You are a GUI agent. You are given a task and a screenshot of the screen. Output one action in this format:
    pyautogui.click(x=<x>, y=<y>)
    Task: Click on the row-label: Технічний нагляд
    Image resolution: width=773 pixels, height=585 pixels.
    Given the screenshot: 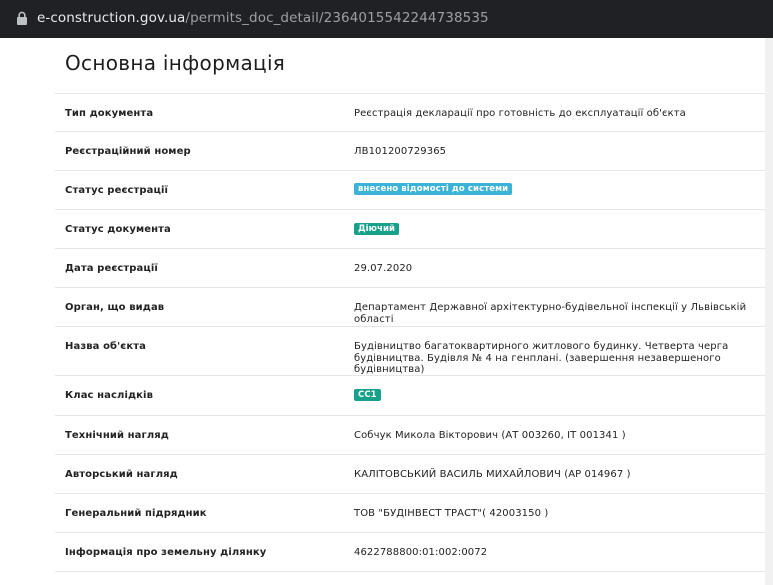 What is the action you would take?
    pyautogui.click(x=117, y=435)
    